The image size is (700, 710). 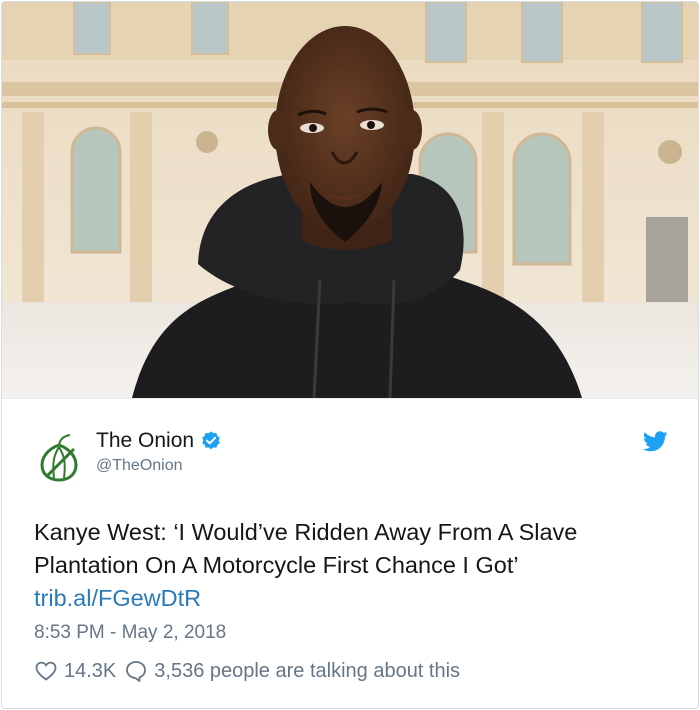 What do you see at coordinates (145, 441) in the screenshot?
I see `author-name-label: The Onion` at bounding box center [145, 441].